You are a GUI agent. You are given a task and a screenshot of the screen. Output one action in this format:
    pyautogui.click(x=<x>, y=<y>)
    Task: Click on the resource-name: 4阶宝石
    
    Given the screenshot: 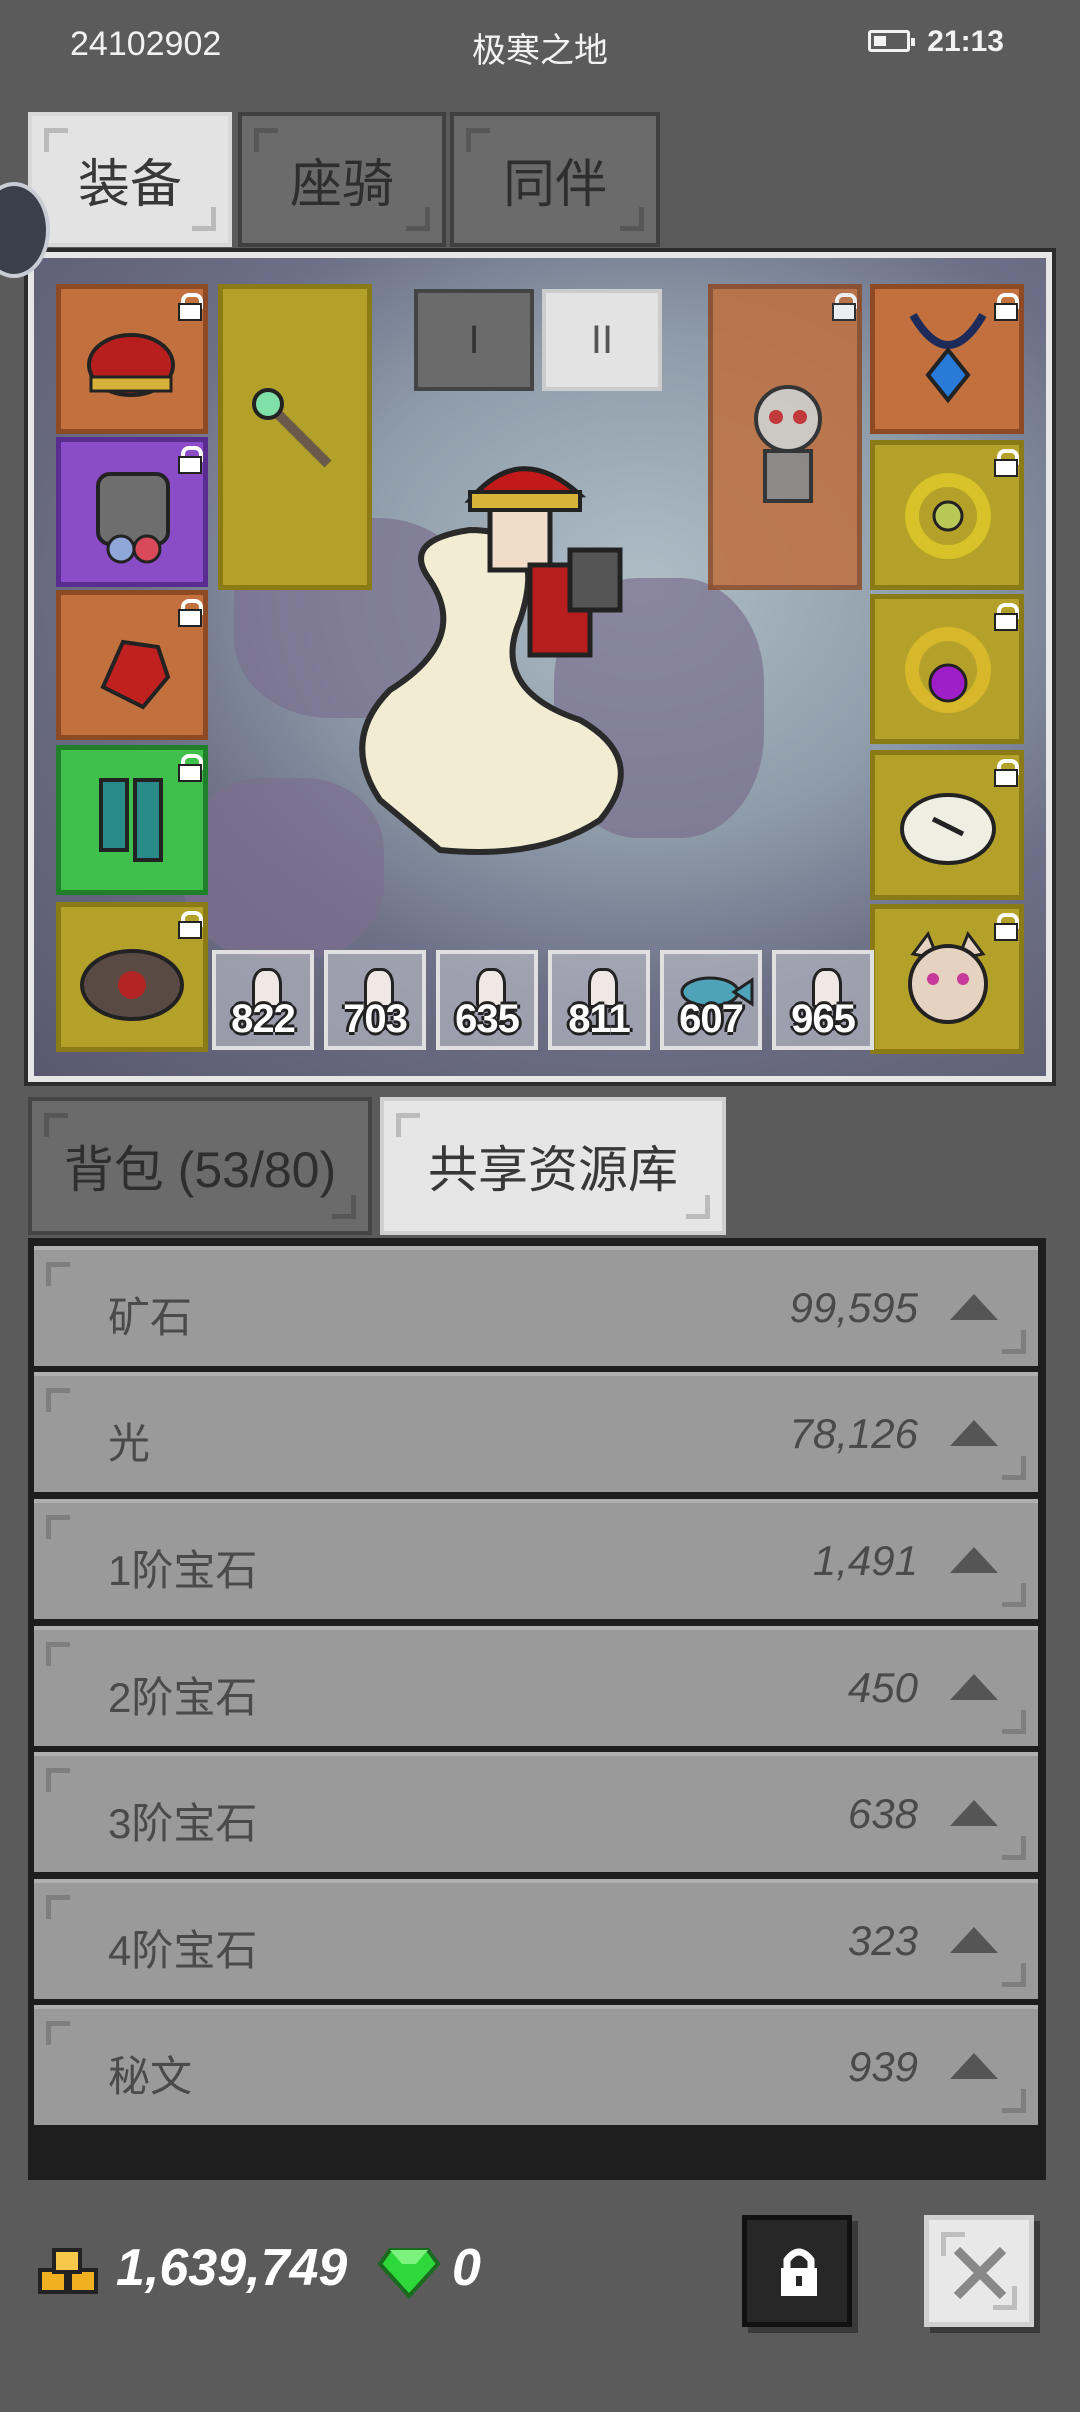 What is the action you would take?
    pyautogui.click(x=183, y=1950)
    